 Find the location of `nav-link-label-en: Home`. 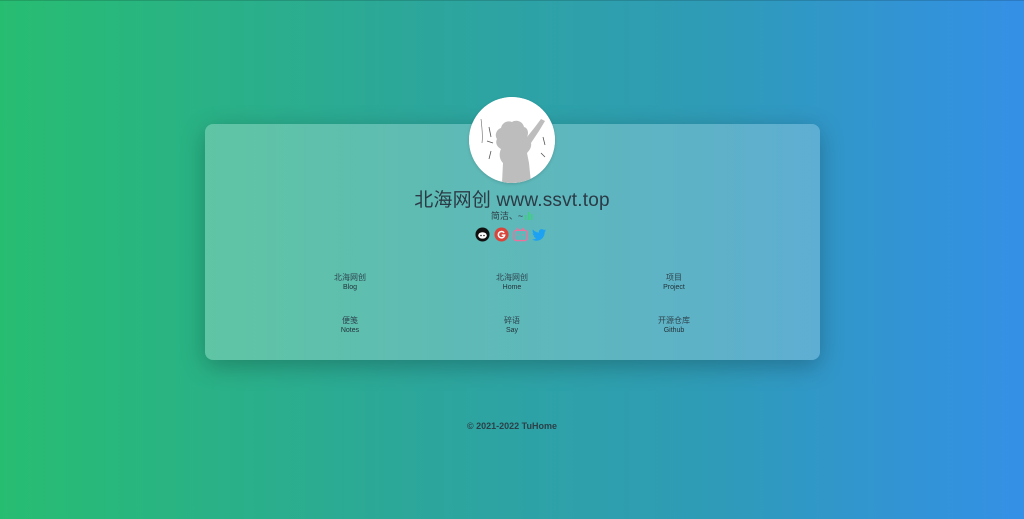

nav-link-label-en: Home is located at coordinates (512, 287).